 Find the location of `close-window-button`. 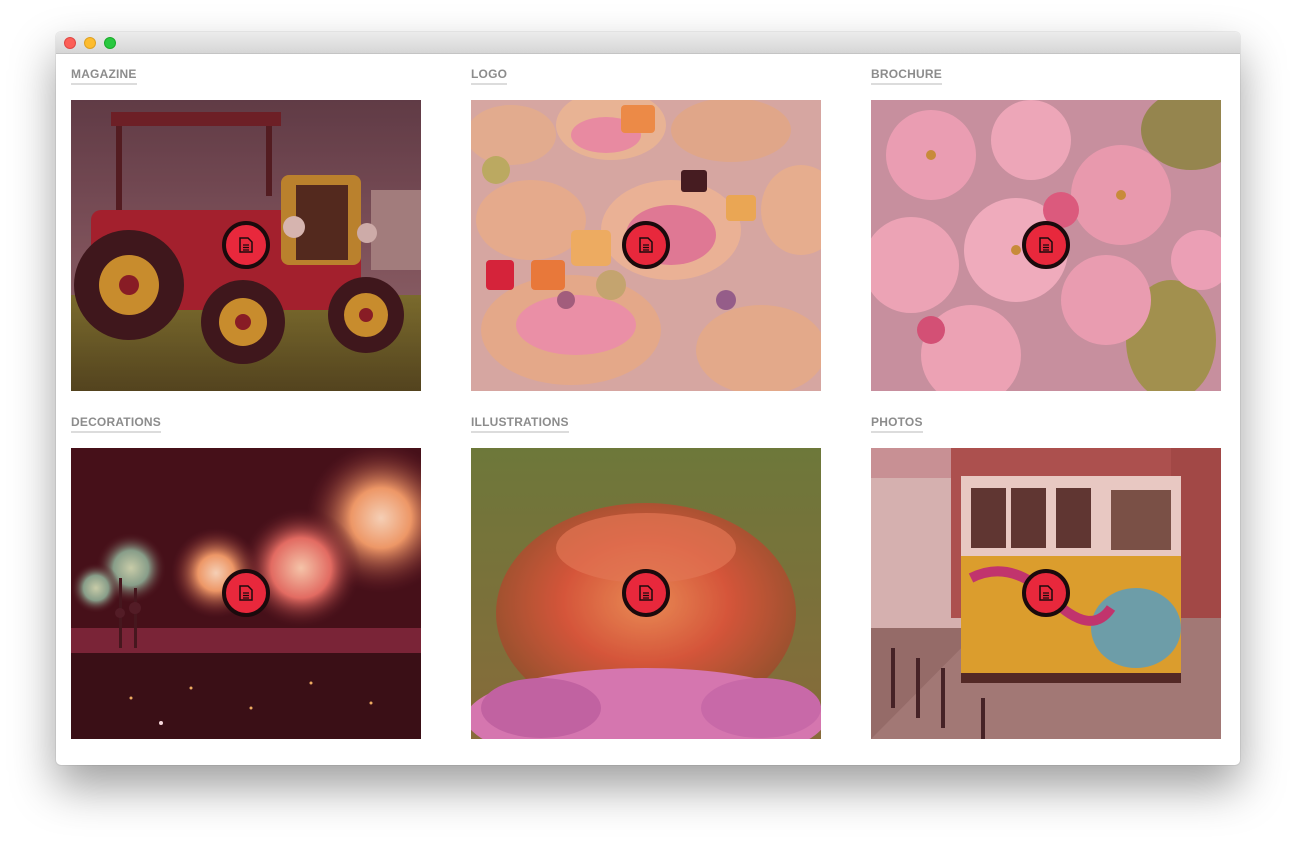

close-window-button is located at coordinates (70, 43).